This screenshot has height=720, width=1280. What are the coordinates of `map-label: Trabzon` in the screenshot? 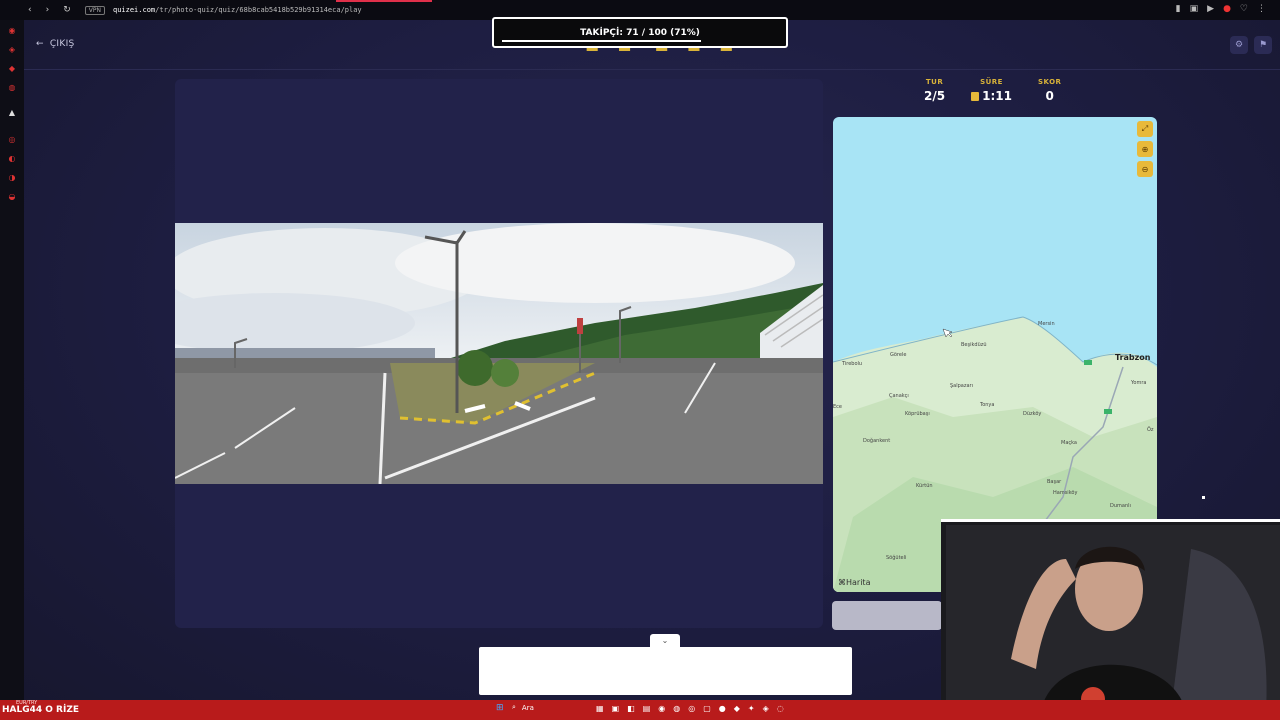 It's located at (1133, 357).